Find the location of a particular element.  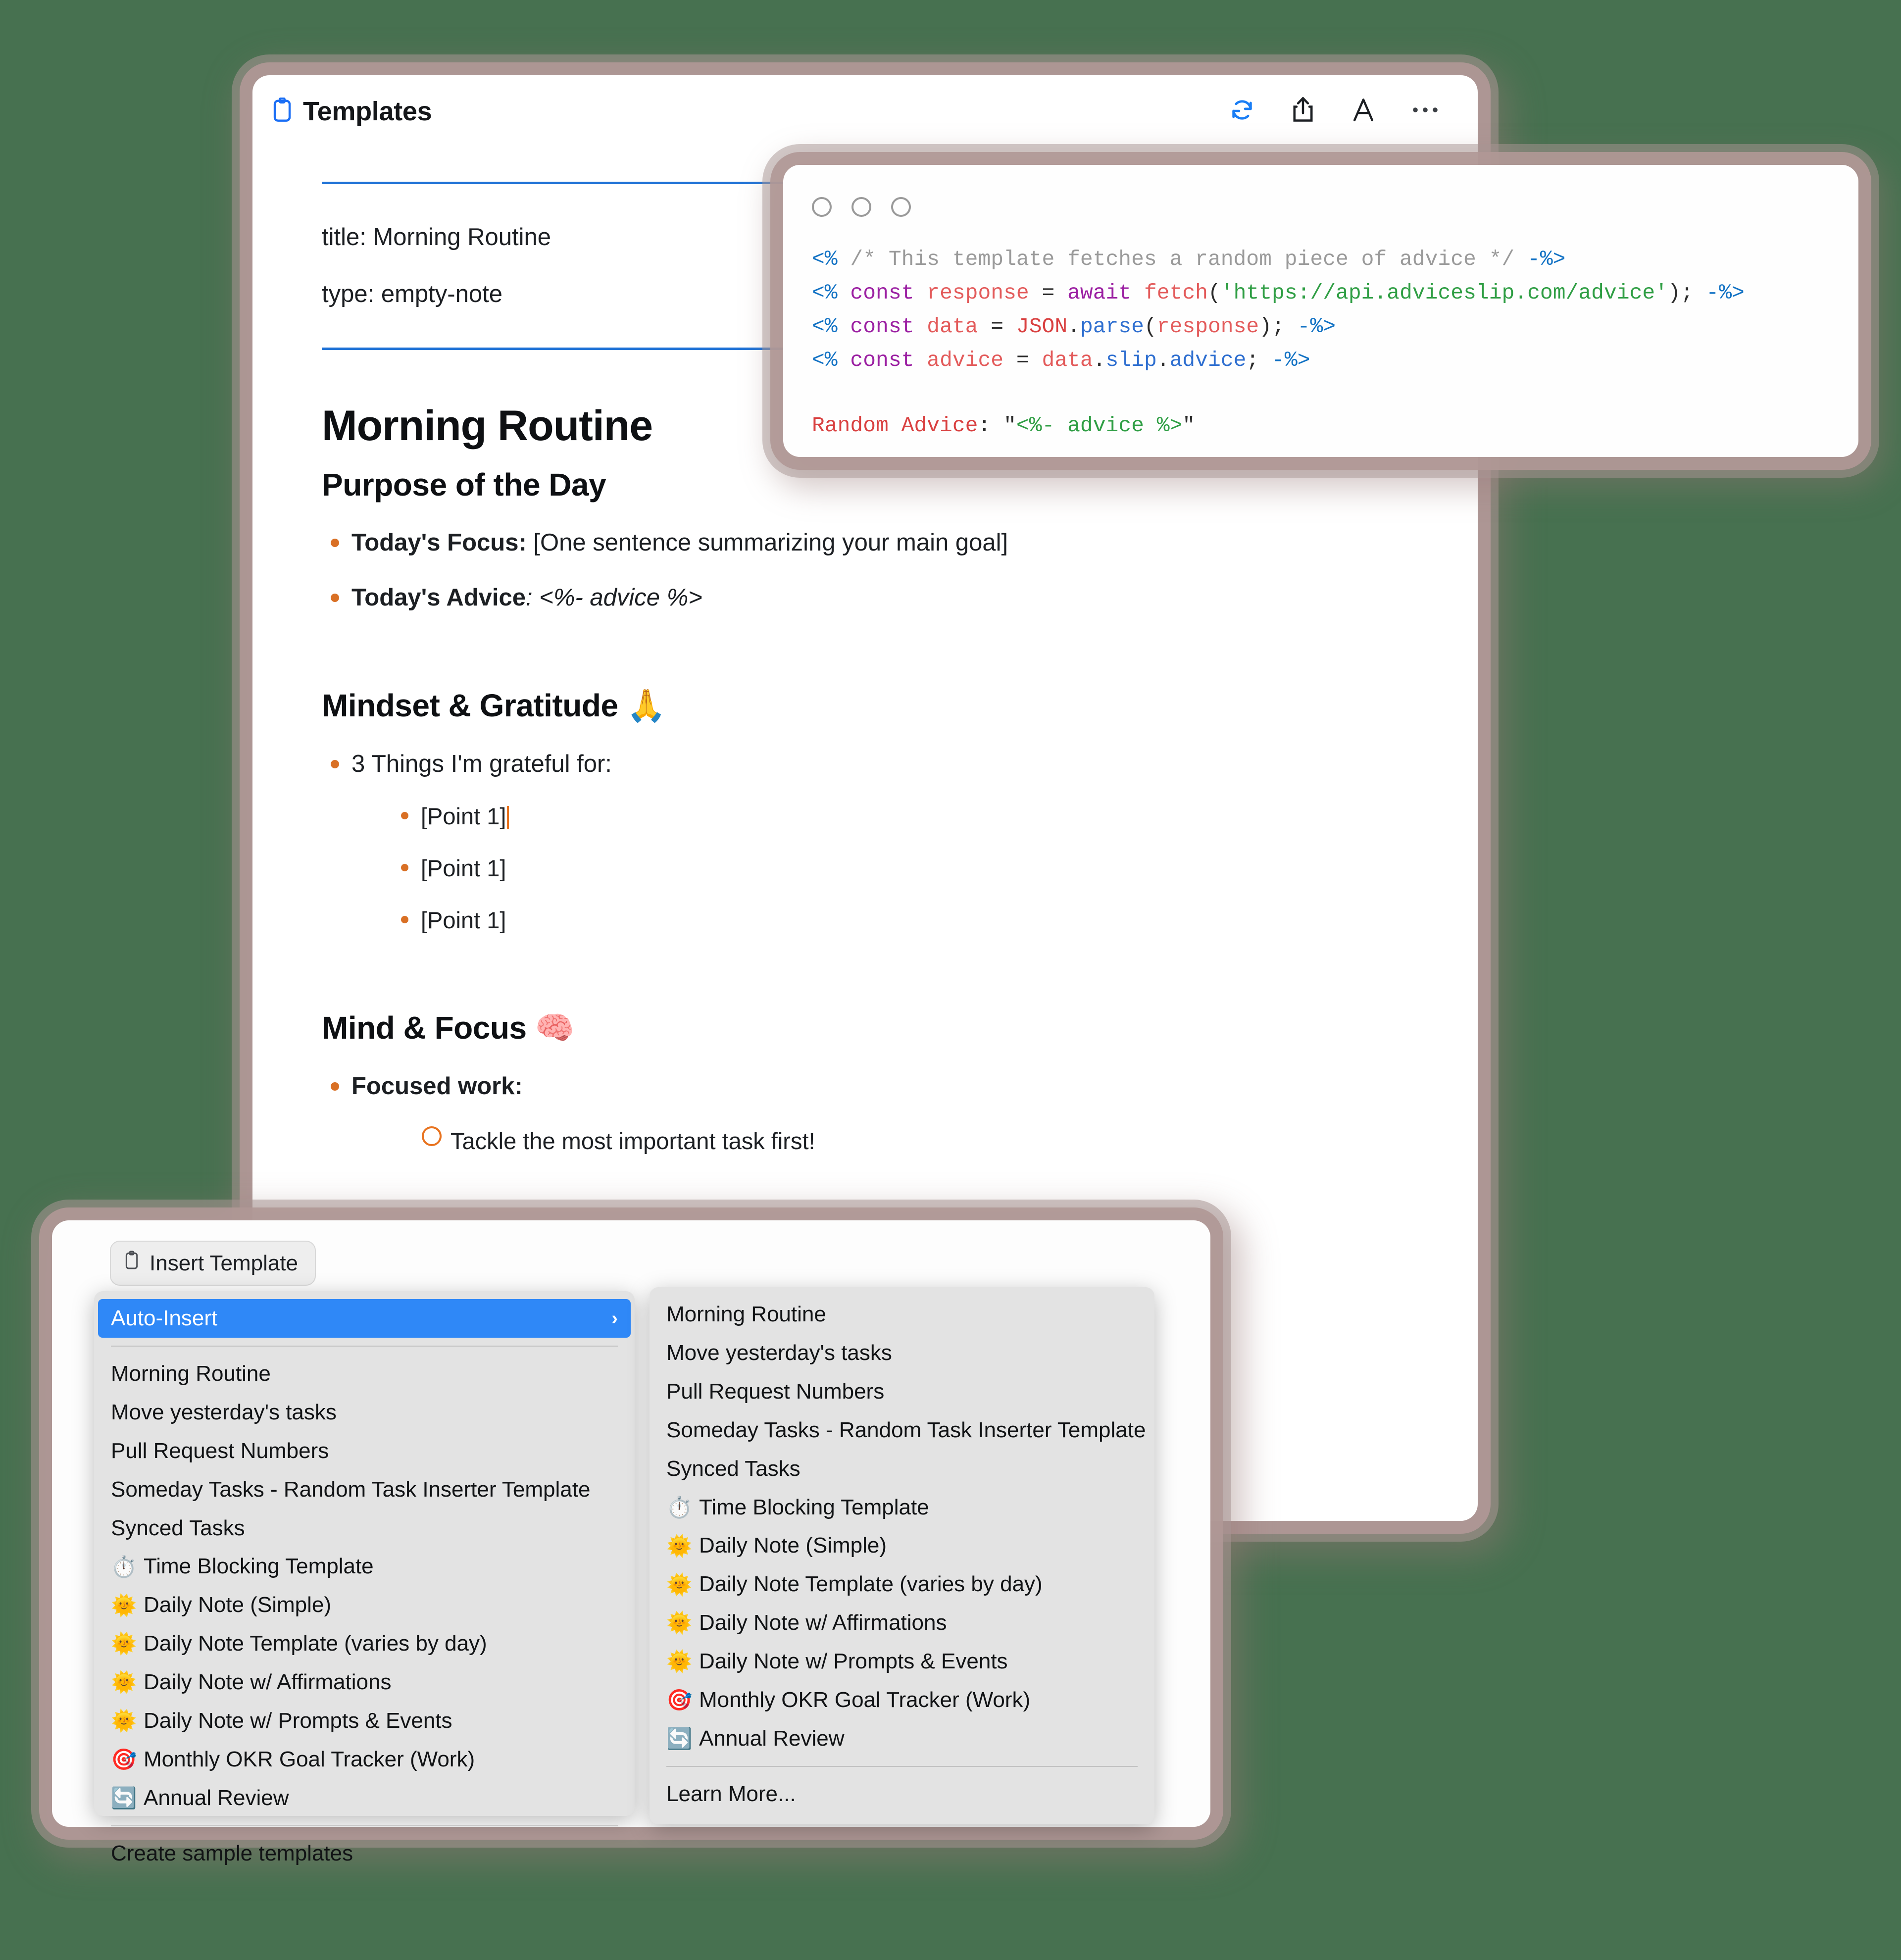

menu-item-label: Move yesterday's tasks is located at coordinates (779, 1353).